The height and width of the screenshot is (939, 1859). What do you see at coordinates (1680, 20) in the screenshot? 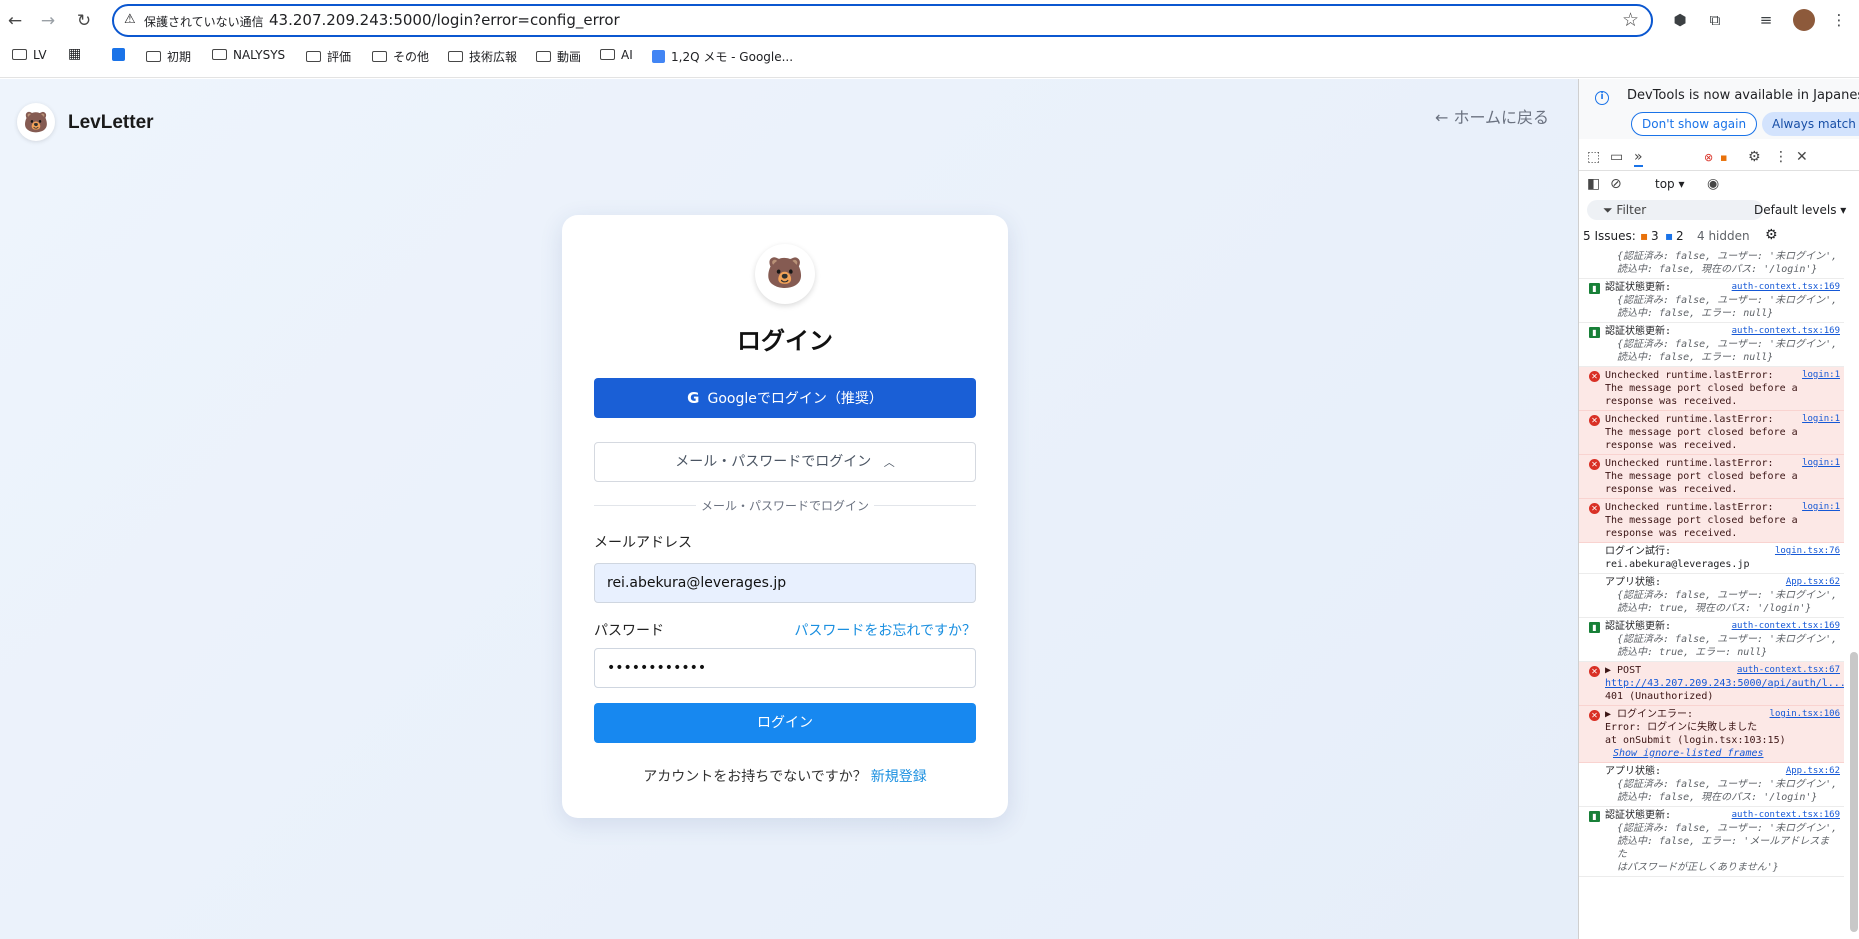
I see `extension-hex-icon: ⬢` at bounding box center [1680, 20].